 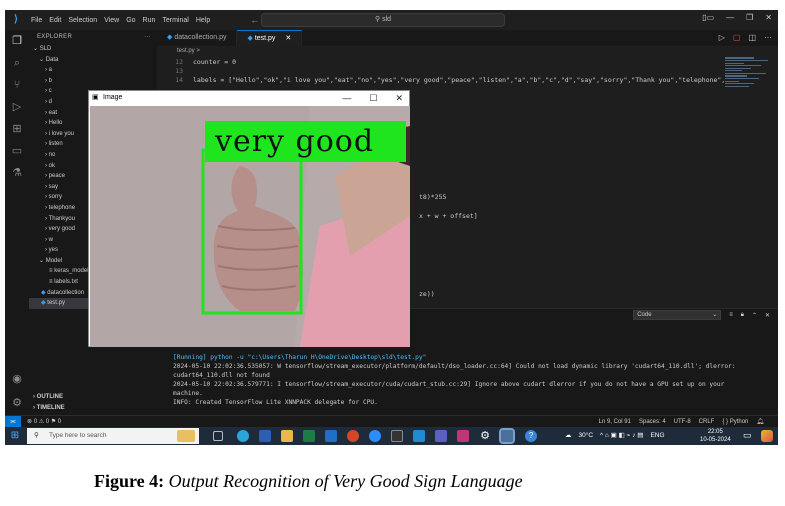 I want to click on explorer-icon: ❐, so click(x=17, y=41).